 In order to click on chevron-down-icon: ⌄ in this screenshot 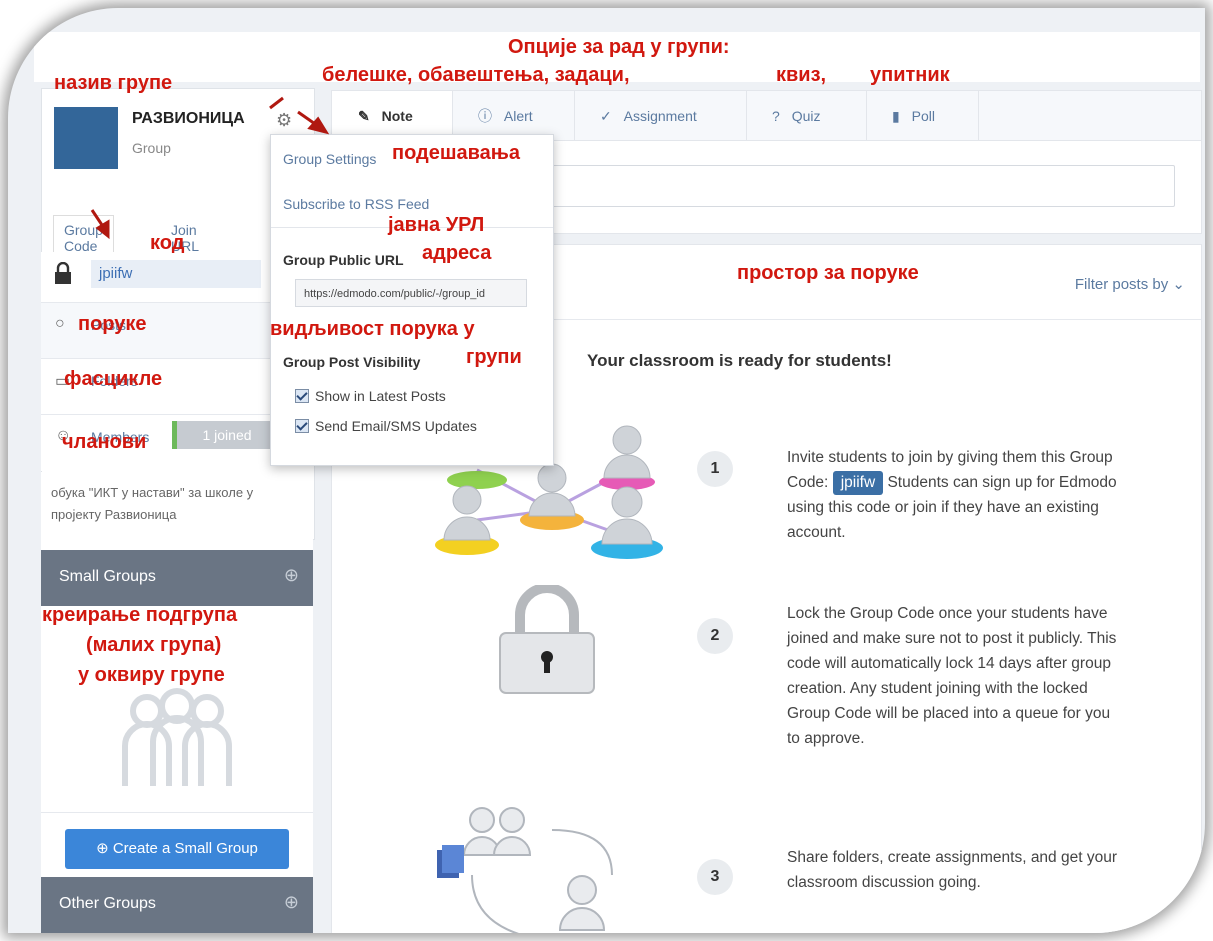, I will do `click(1178, 284)`.